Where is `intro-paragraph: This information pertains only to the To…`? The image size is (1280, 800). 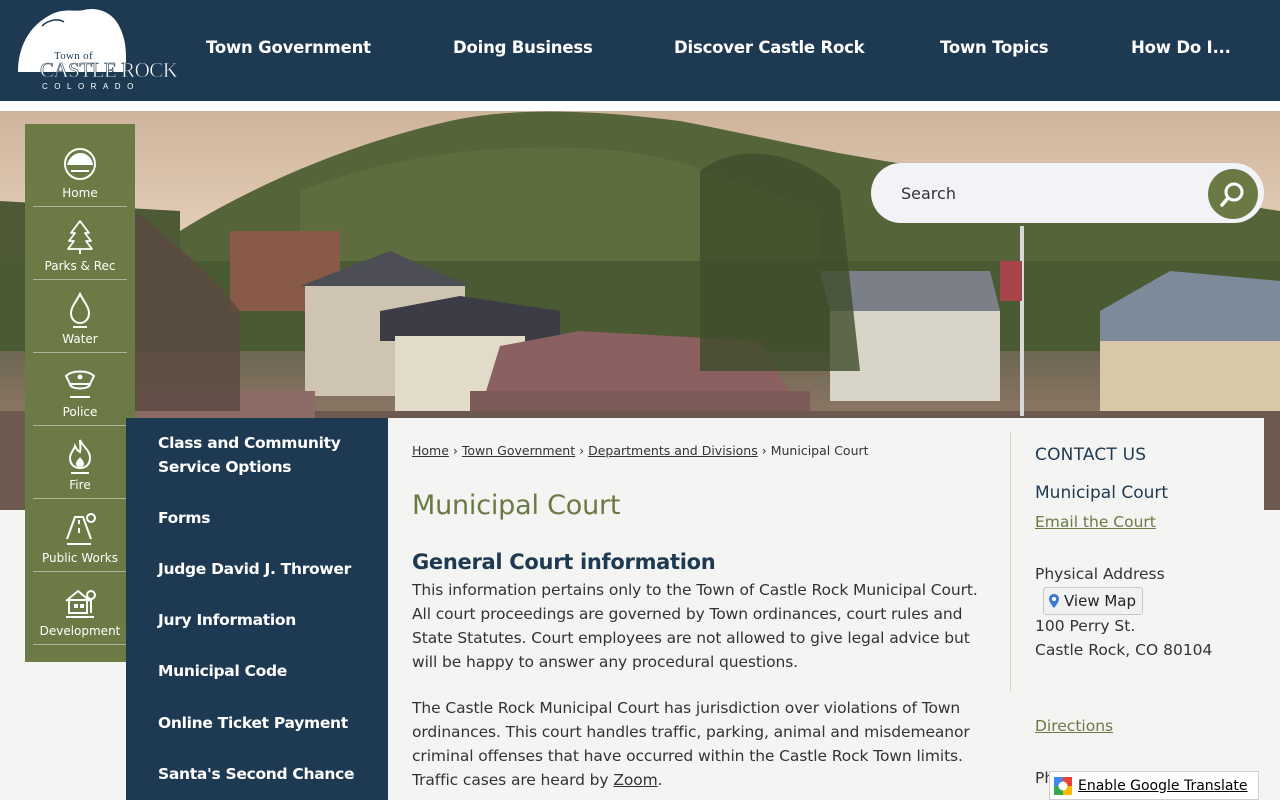
intro-paragraph: This information pertains only to the To… is located at coordinates (695, 626).